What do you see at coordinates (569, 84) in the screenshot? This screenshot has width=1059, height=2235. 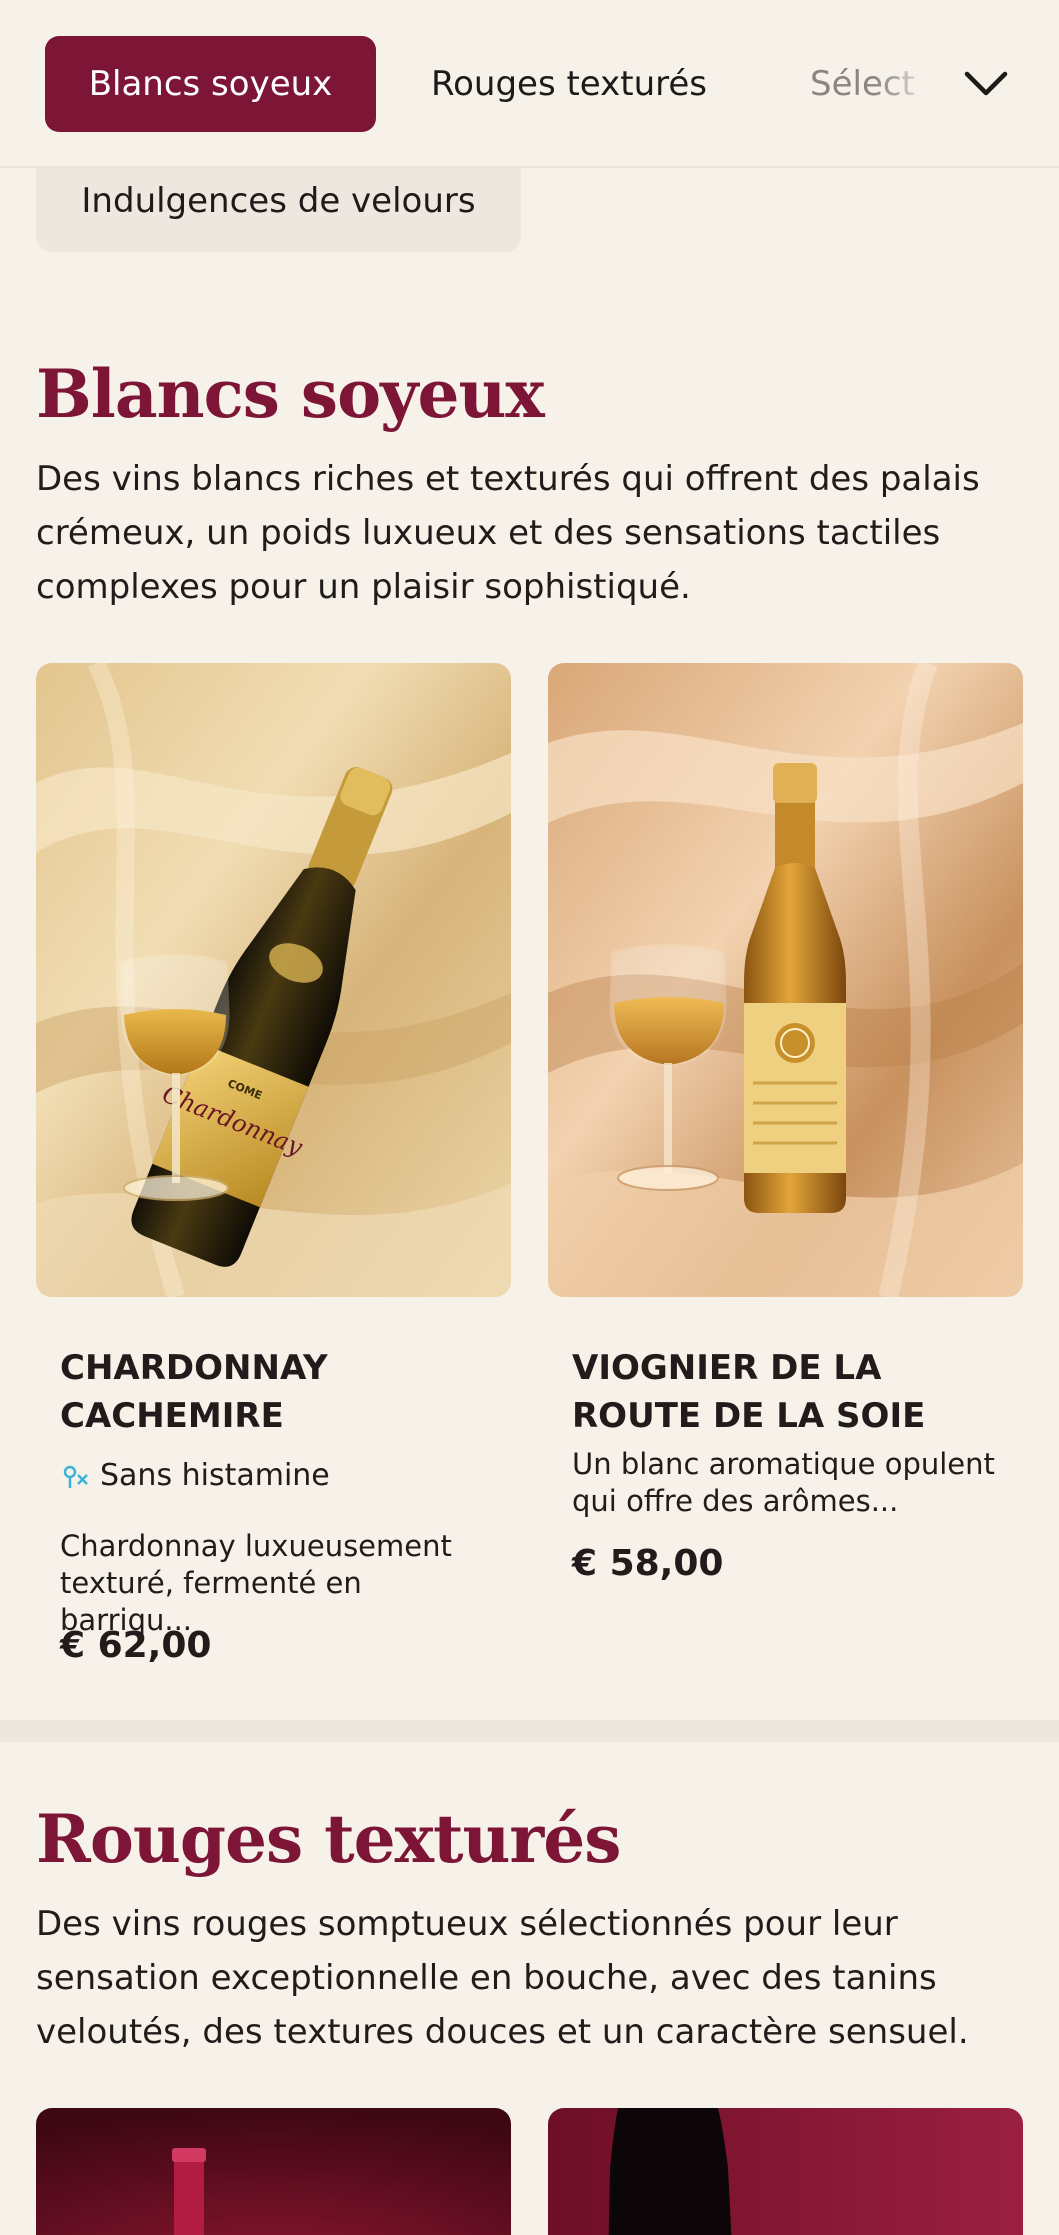 I see `tab-rouges-textures: Rouges texturés` at bounding box center [569, 84].